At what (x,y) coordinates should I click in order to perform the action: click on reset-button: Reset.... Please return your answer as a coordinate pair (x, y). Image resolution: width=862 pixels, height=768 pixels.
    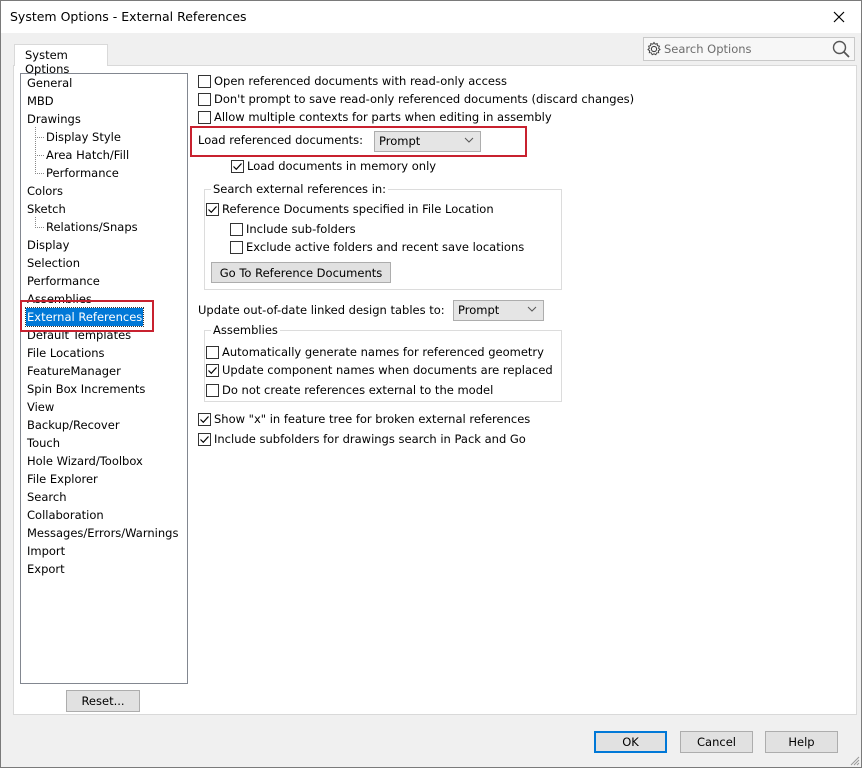
    Looking at the image, I should click on (103, 701).